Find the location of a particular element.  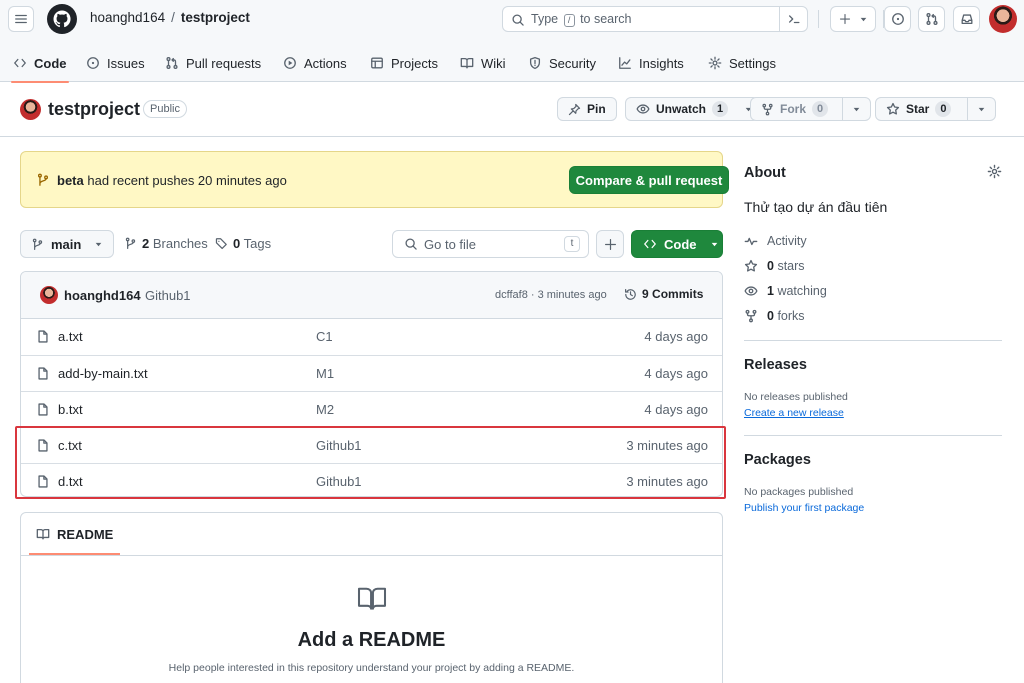

file-name: b.txt is located at coordinates (70, 409).